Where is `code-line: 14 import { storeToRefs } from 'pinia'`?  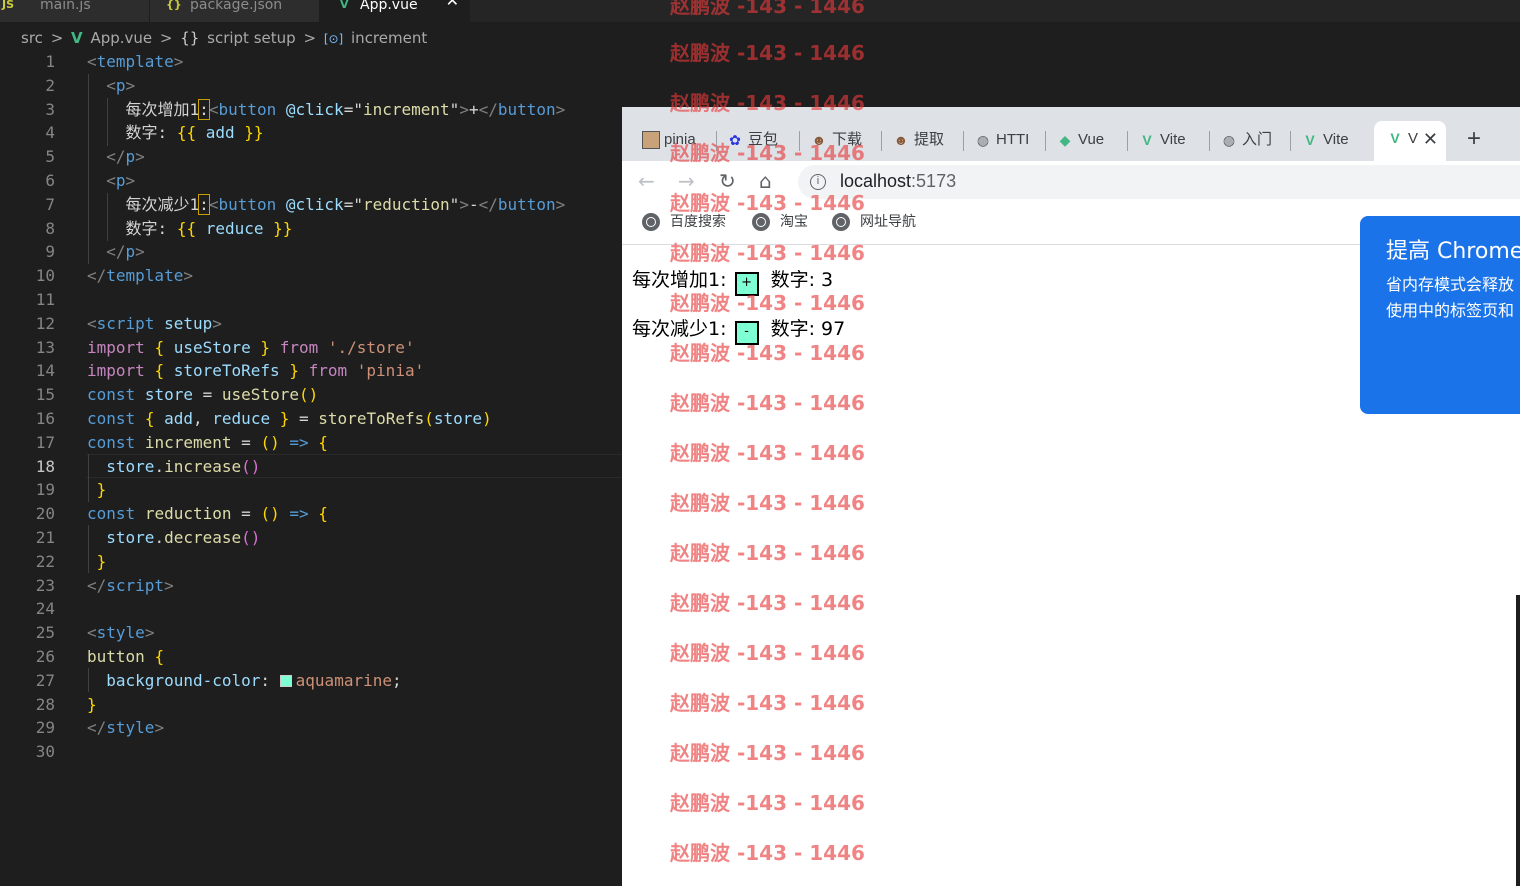 code-line: 14 import { storeToRefs } from 'pinia' is located at coordinates (311, 371).